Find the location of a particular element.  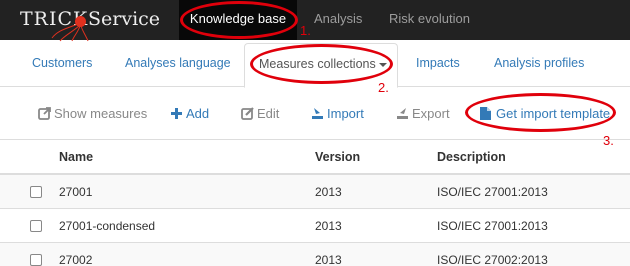

edit-icon is located at coordinates (247, 113).